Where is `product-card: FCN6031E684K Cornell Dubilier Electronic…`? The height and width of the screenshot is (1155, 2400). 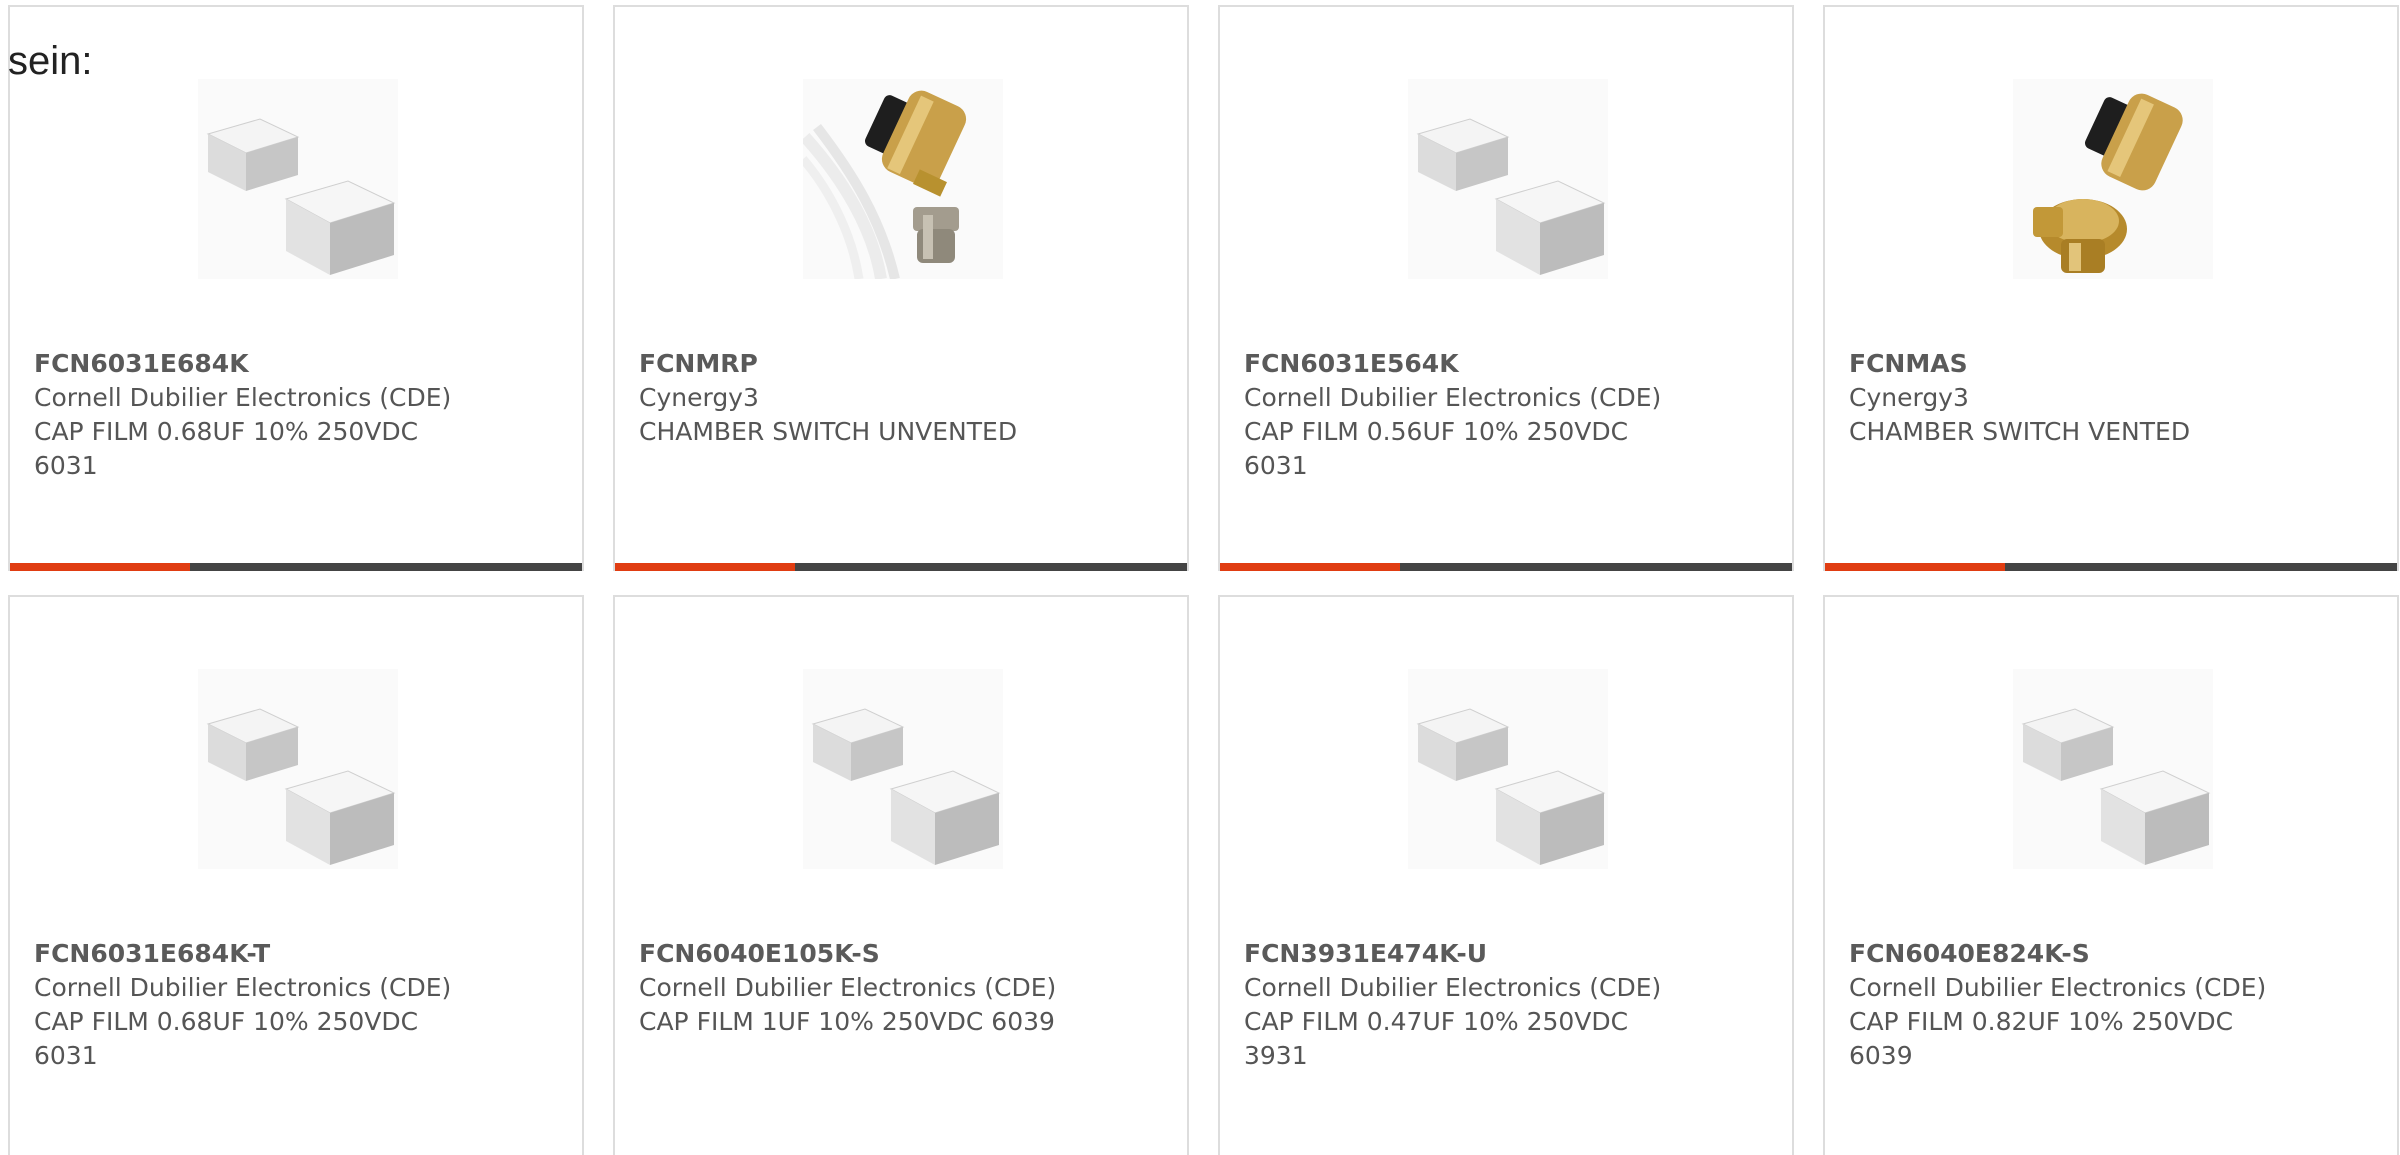
product-card: FCN6031E684K Cornell Dubilier Electronic… is located at coordinates (296, 288).